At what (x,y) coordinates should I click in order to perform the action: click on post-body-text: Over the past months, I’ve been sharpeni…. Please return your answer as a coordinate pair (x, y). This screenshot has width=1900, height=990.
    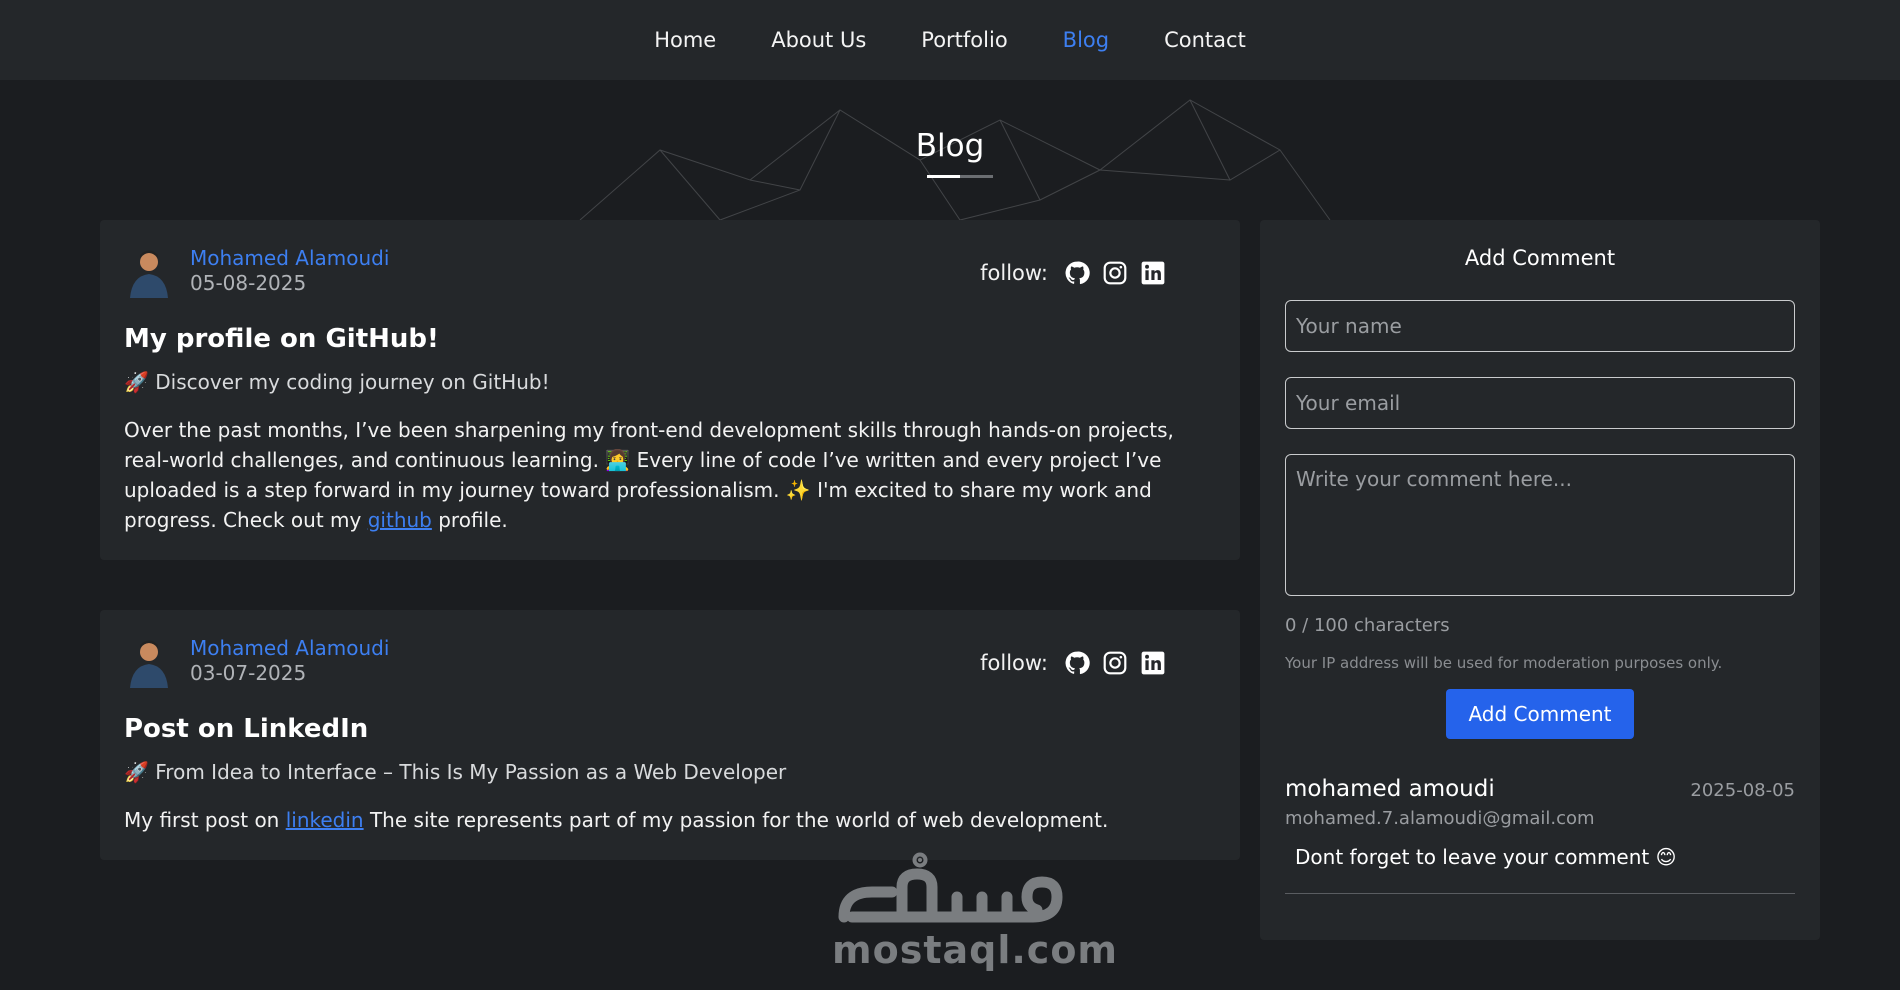
    Looking at the image, I should click on (649, 475).